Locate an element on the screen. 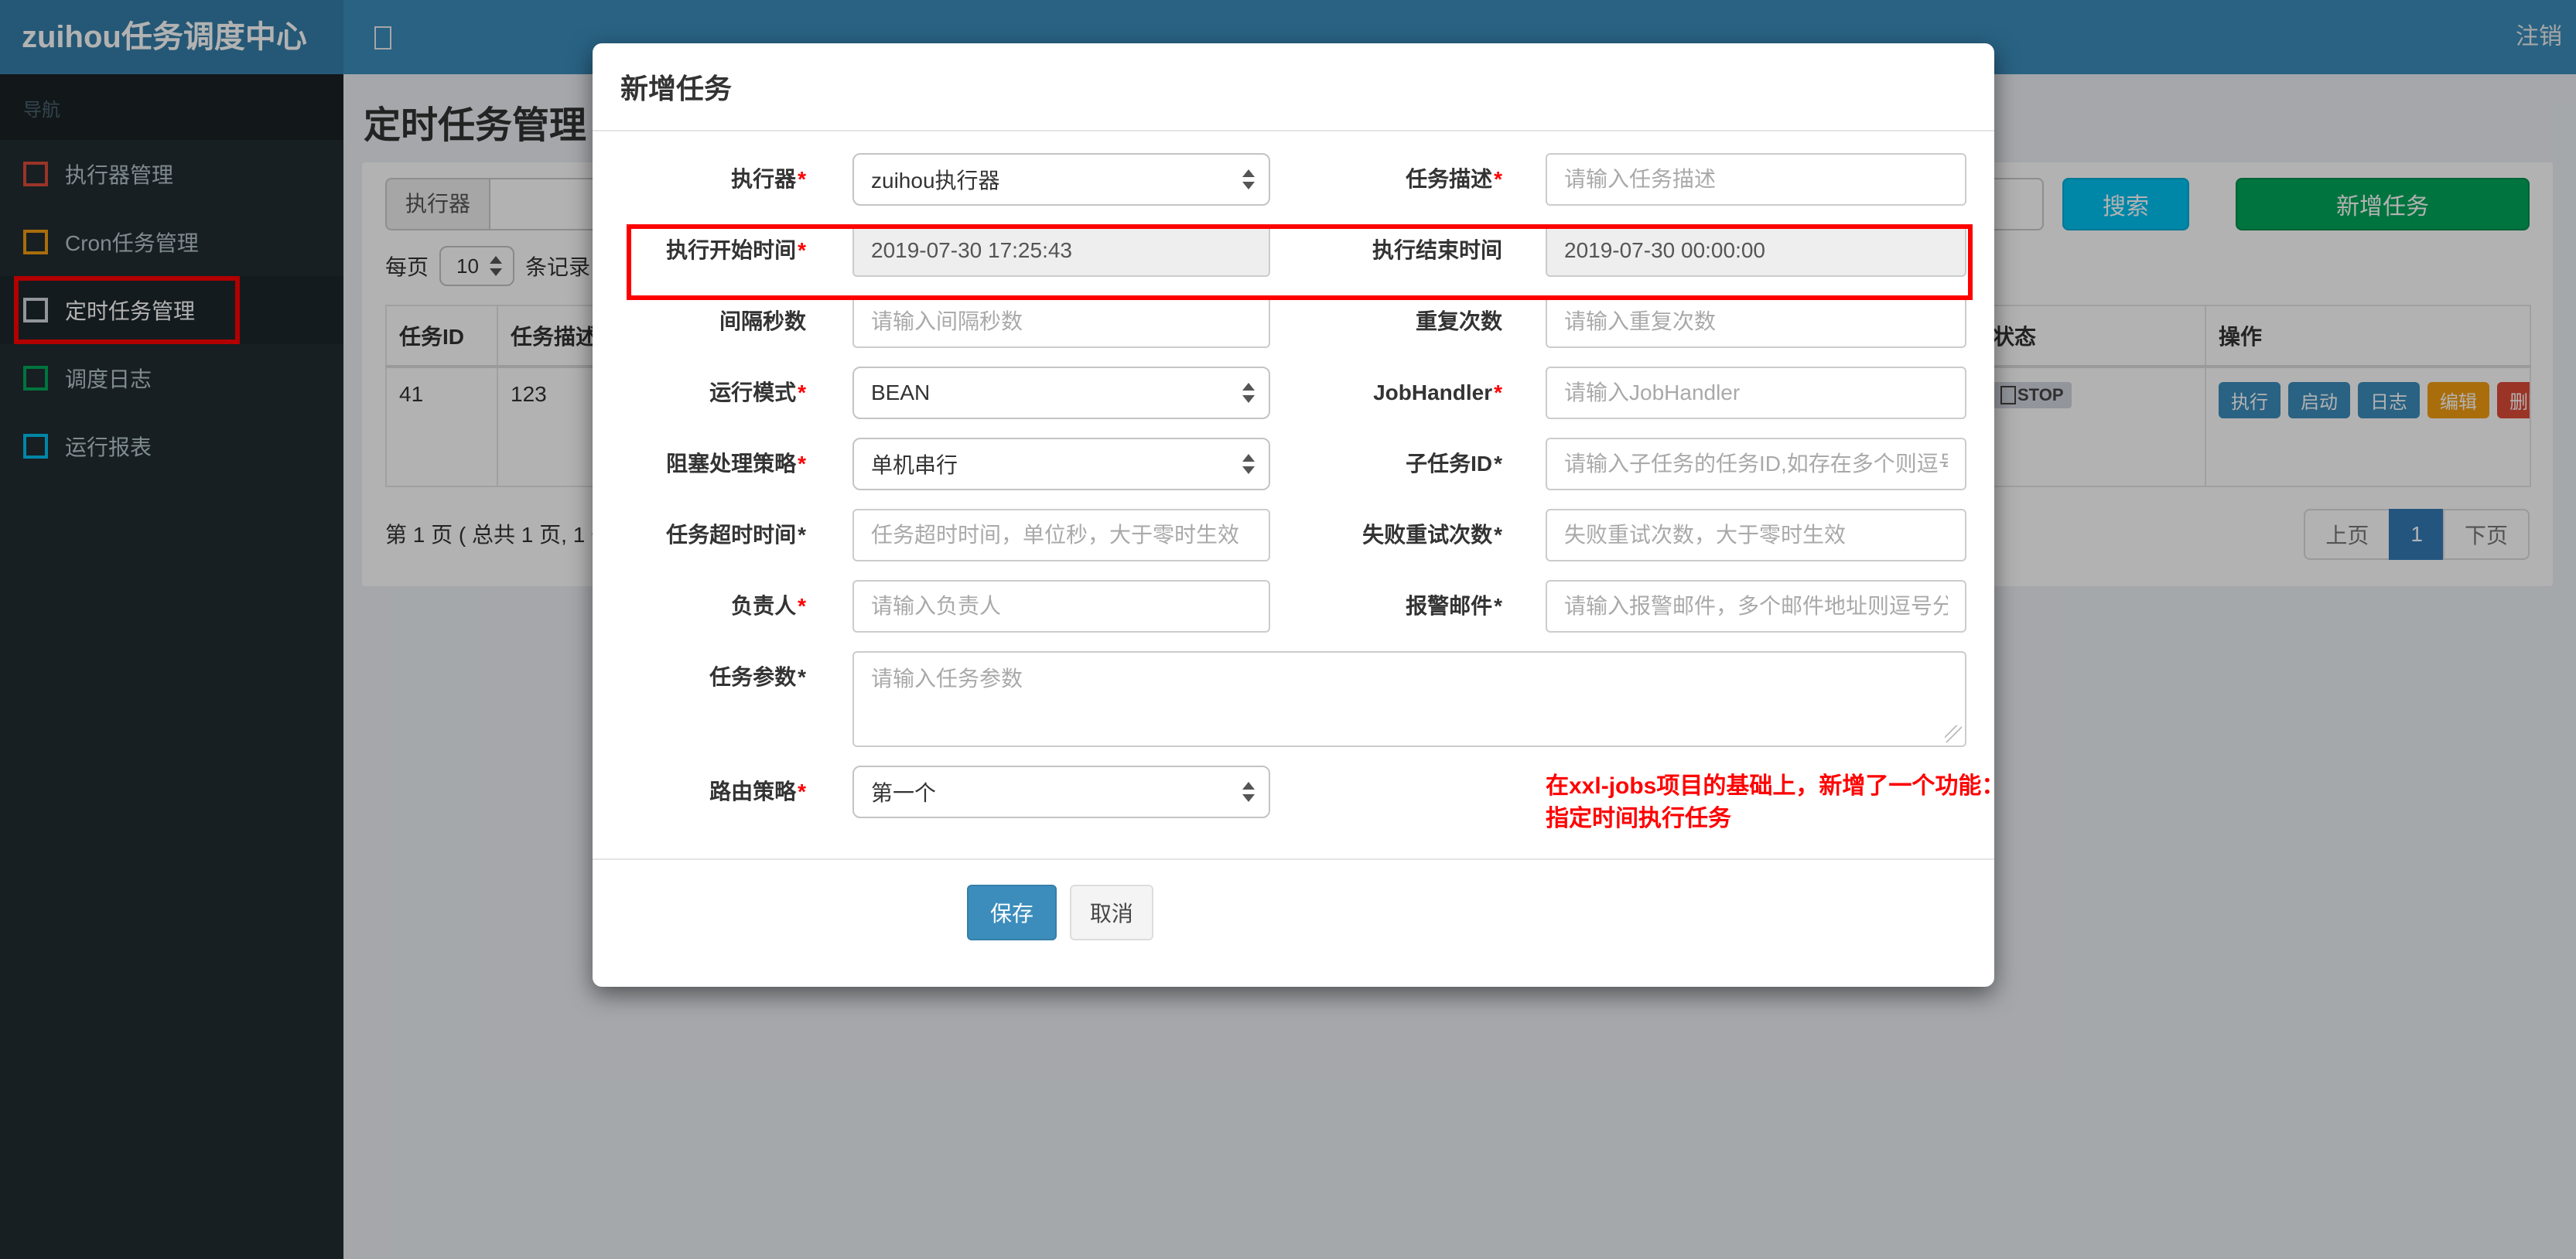 This screenshot has width=2576, height=1259. field-label: 任务参数 * is located at coordinates (757, 677).